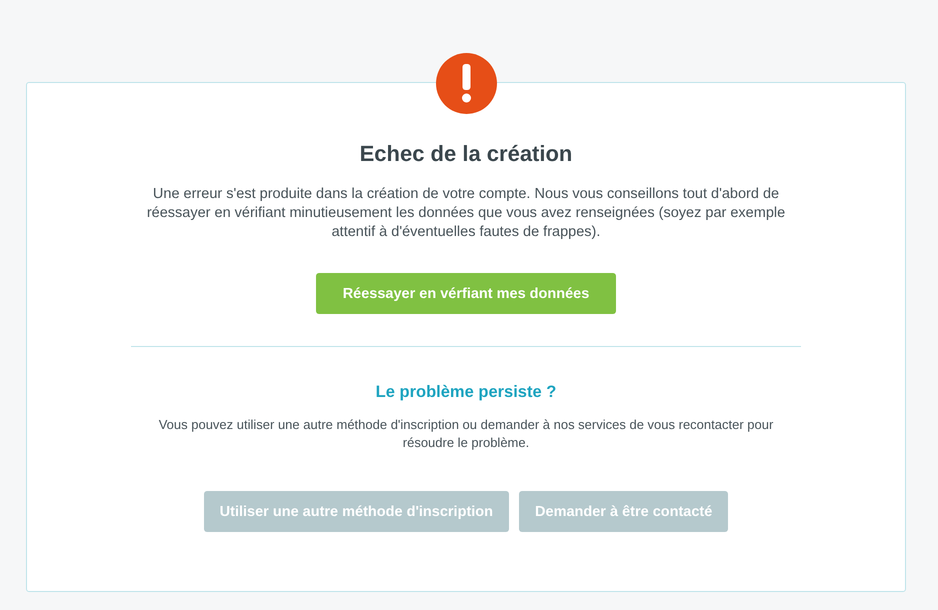 The height and width of the screenshot is (610, 938). What do you see at coordinates (466, 213) in the screenshot?
I see `error-message: Une erreur s'est produite dans la création de votre compte. Nous vous conseillons tout d'abord de réessayer en vérifiant minutieusement les données que vous avez renseignées (soyez par exemple attentif à d'éventuelles fautes de frappes).` at bounding box center [466, 213].